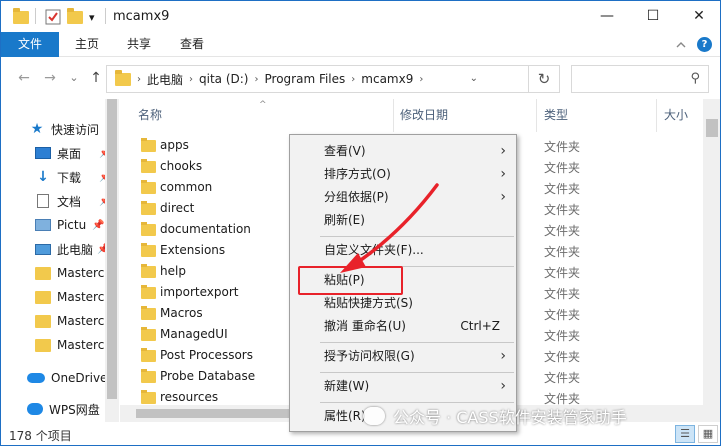 The height and width of the screenshot is (446, 721). What do you see at coordinates (556, 115) in the screenshot?
I see `column-header-type: 类型` at bounding box center [556, 115].